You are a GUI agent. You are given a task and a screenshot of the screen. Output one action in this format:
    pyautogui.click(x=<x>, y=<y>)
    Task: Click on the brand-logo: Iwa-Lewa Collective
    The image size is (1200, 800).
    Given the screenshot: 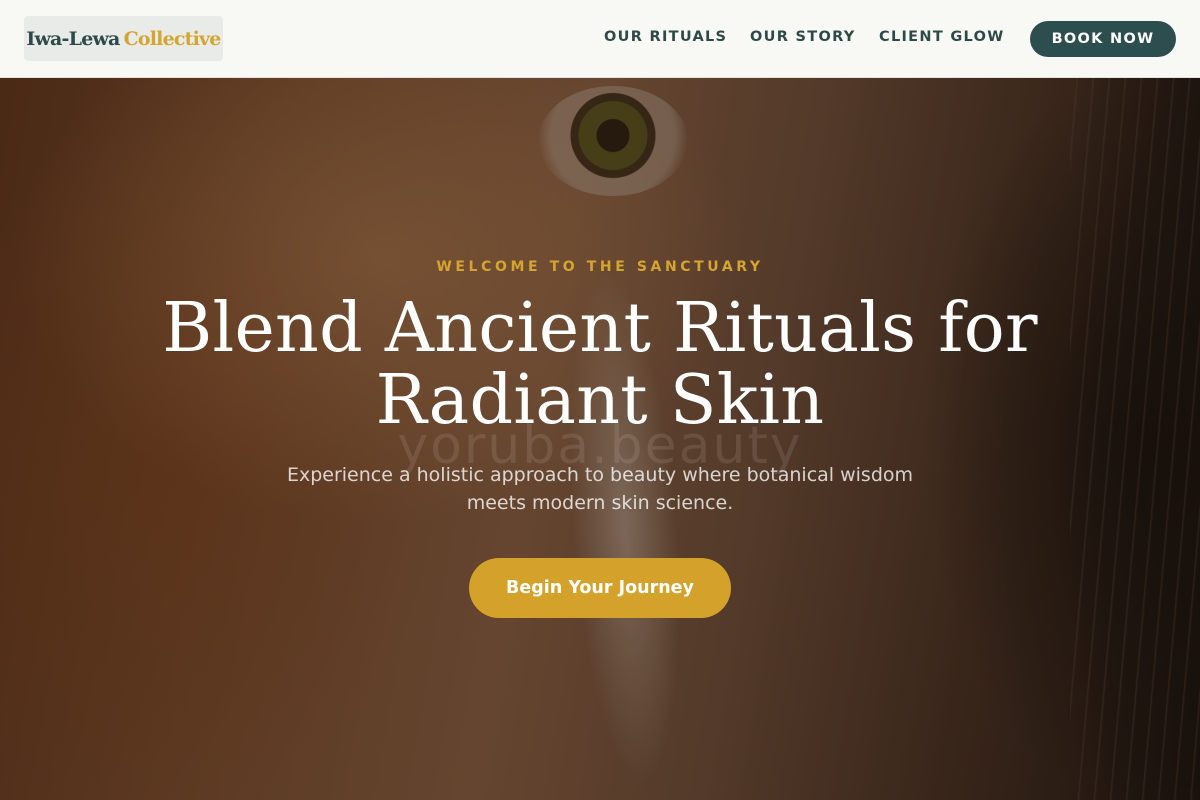 What is the action you would take?
    pyautogui.click(x=123, y=38)
    